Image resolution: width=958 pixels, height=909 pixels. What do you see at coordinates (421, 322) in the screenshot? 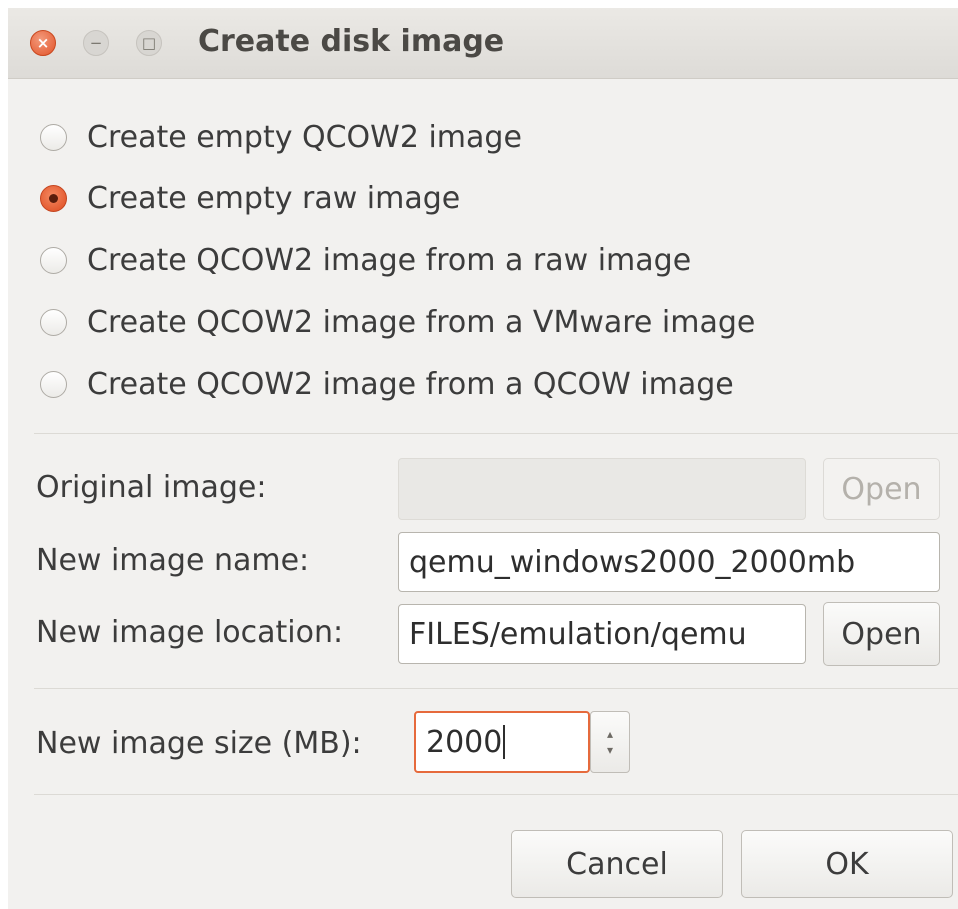
I see `radio-label: Create QCOW2 image from a VMware image` at bounding box center [421, 322].